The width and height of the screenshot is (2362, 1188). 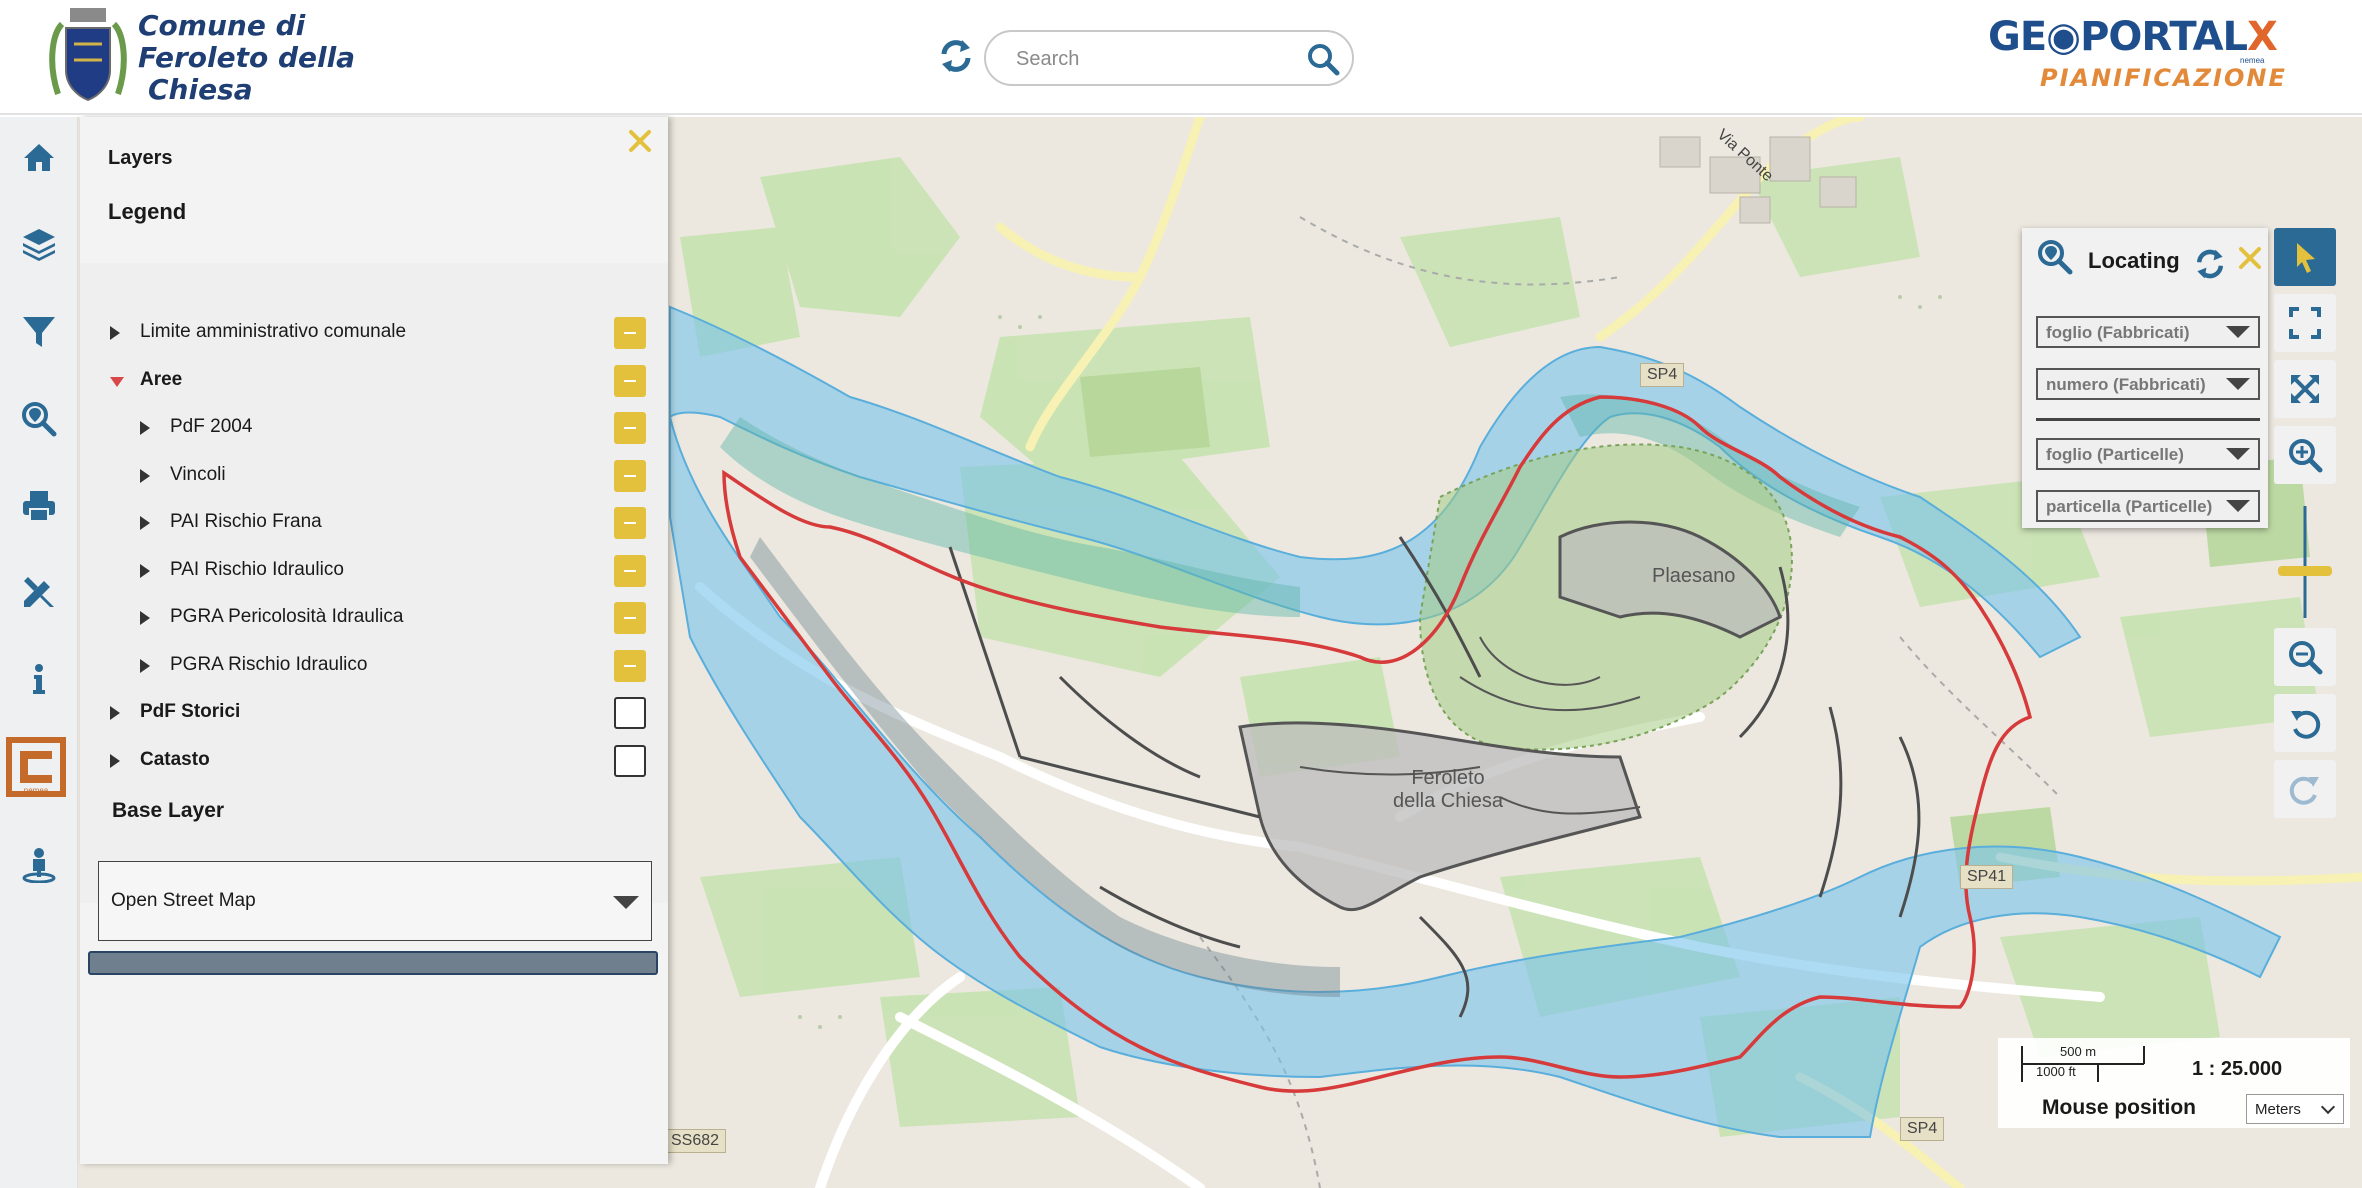 I want to click on layer-tree-label: PAI Rischio Idraulico, so click(x=257, y=569).